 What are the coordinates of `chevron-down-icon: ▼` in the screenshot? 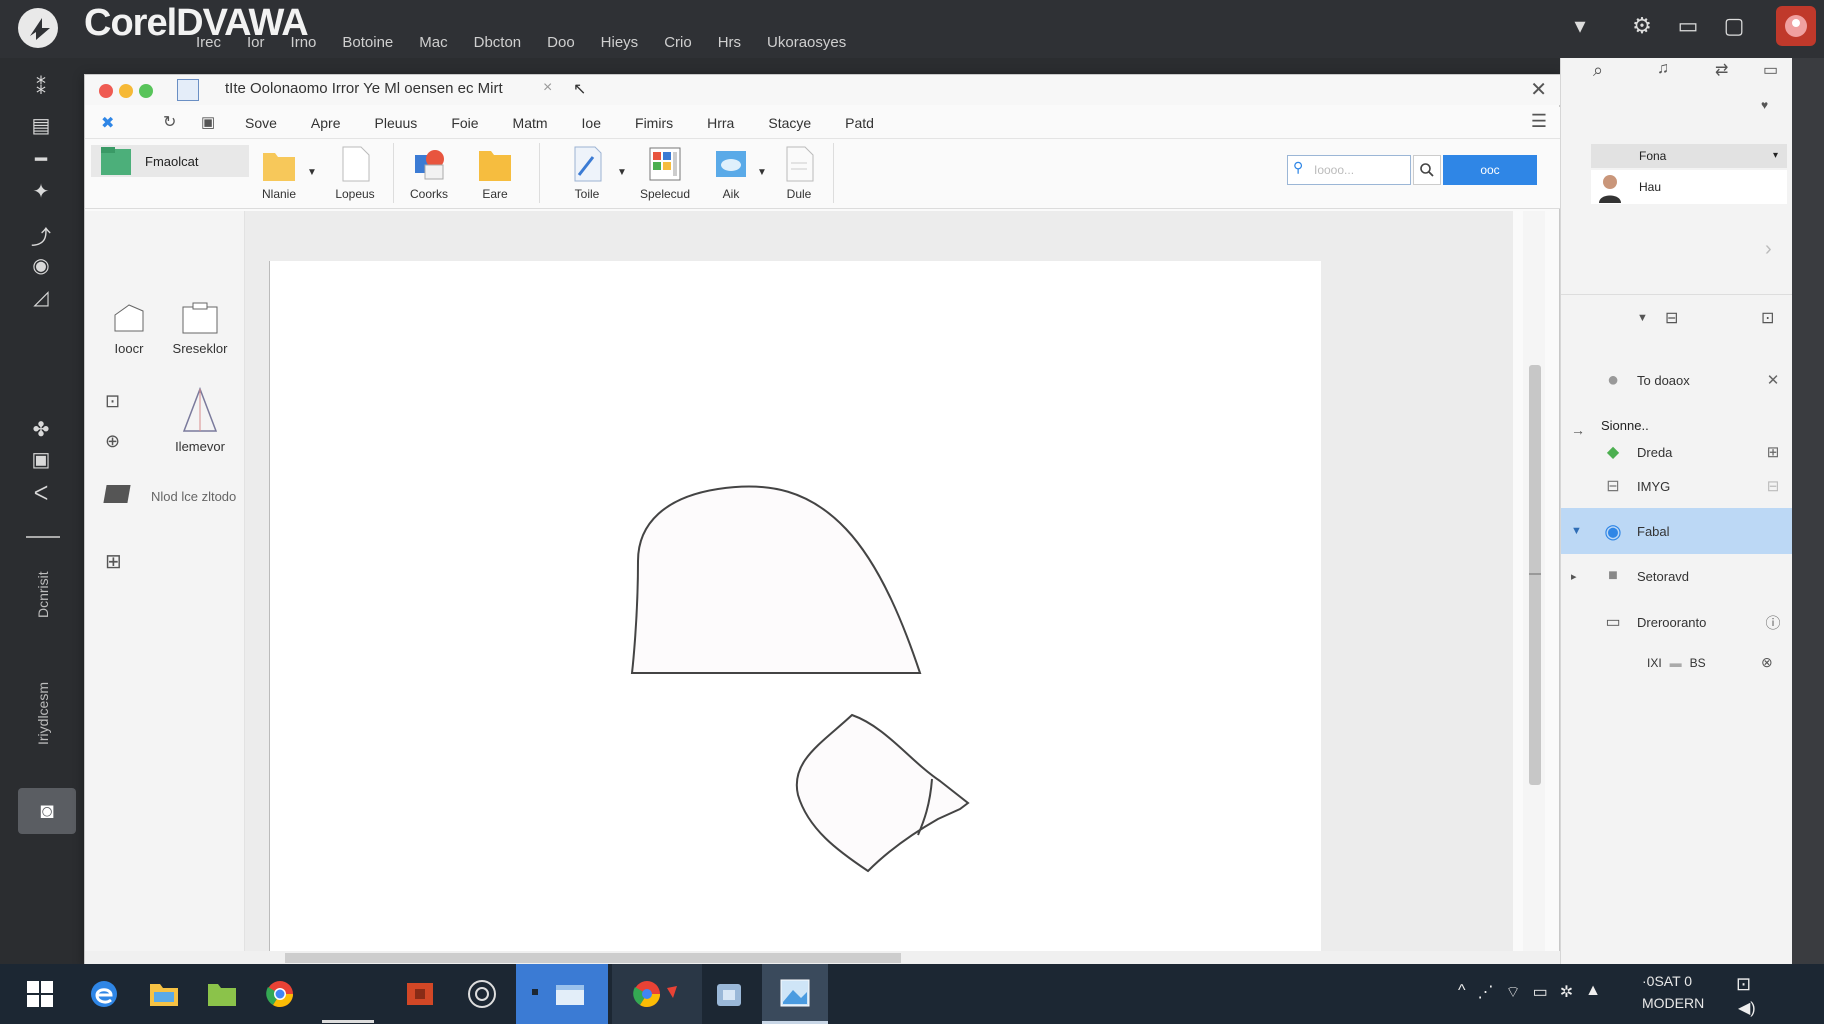 It's located at (1576, 531).